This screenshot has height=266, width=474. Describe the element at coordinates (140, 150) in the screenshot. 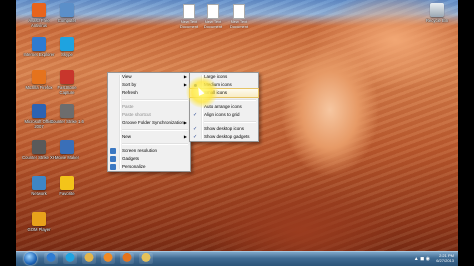

I see `menu-item-label: Screen resolution` at that location.